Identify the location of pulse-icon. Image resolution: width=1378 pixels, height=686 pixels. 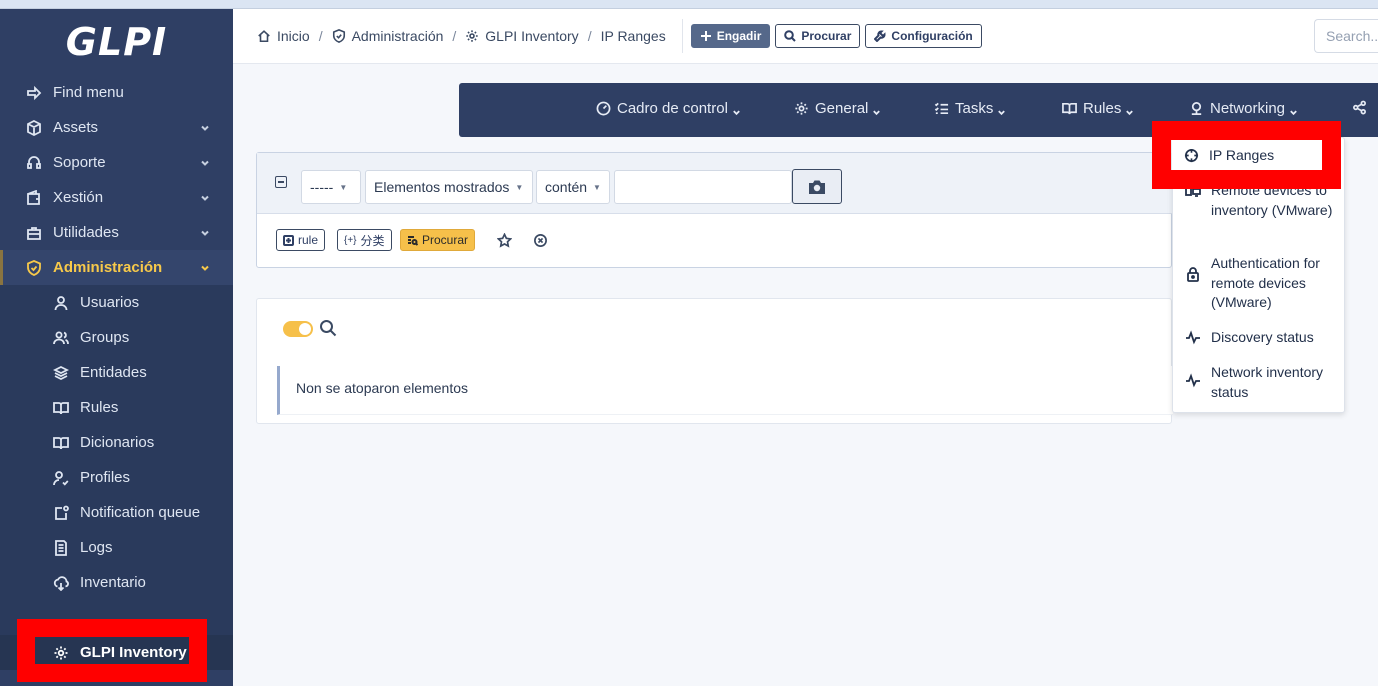
(1193, 337).